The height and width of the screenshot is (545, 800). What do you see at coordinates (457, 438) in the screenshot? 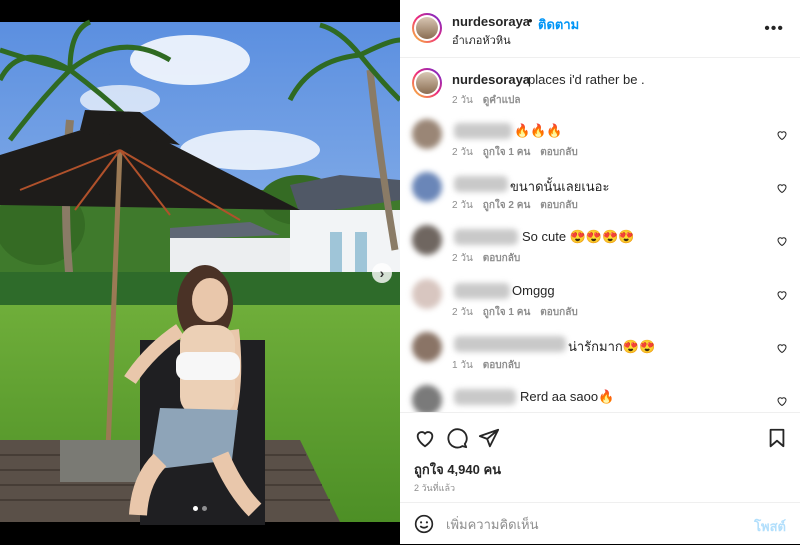
I see `comment-bubble-icon` at bounding box center [457, 438].